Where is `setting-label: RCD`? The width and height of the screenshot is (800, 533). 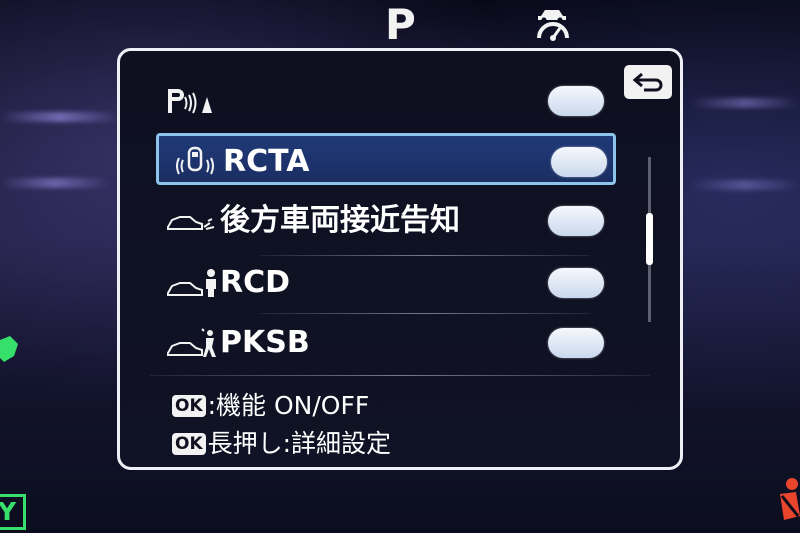 setting-label: RCD is located at coordinates (255, 282).